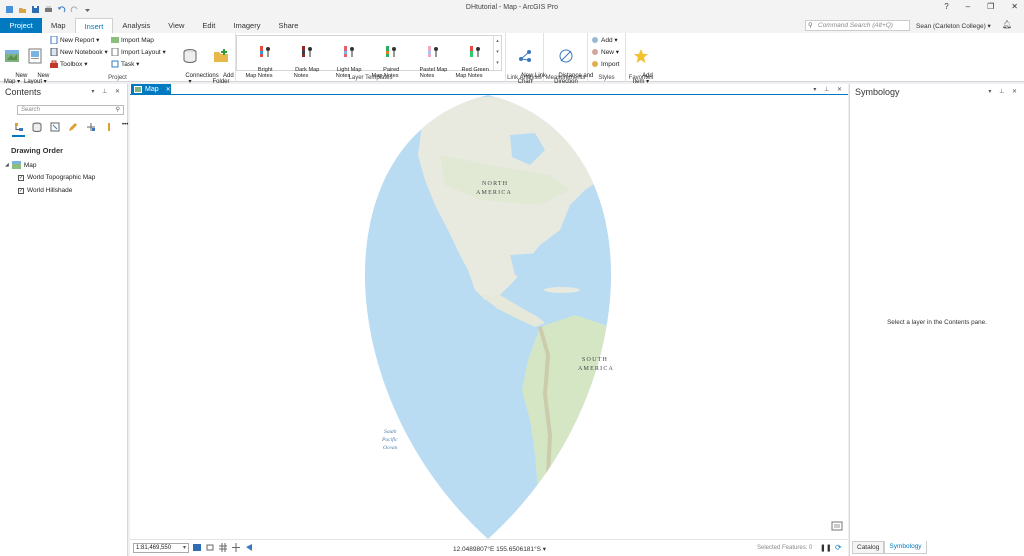 The height and width of the screenshot is (556, 1024). What do you see at coordinates (1014, 6) in the screenshot?
I see `close-button: ✕` at bounding box center [1014, 6].